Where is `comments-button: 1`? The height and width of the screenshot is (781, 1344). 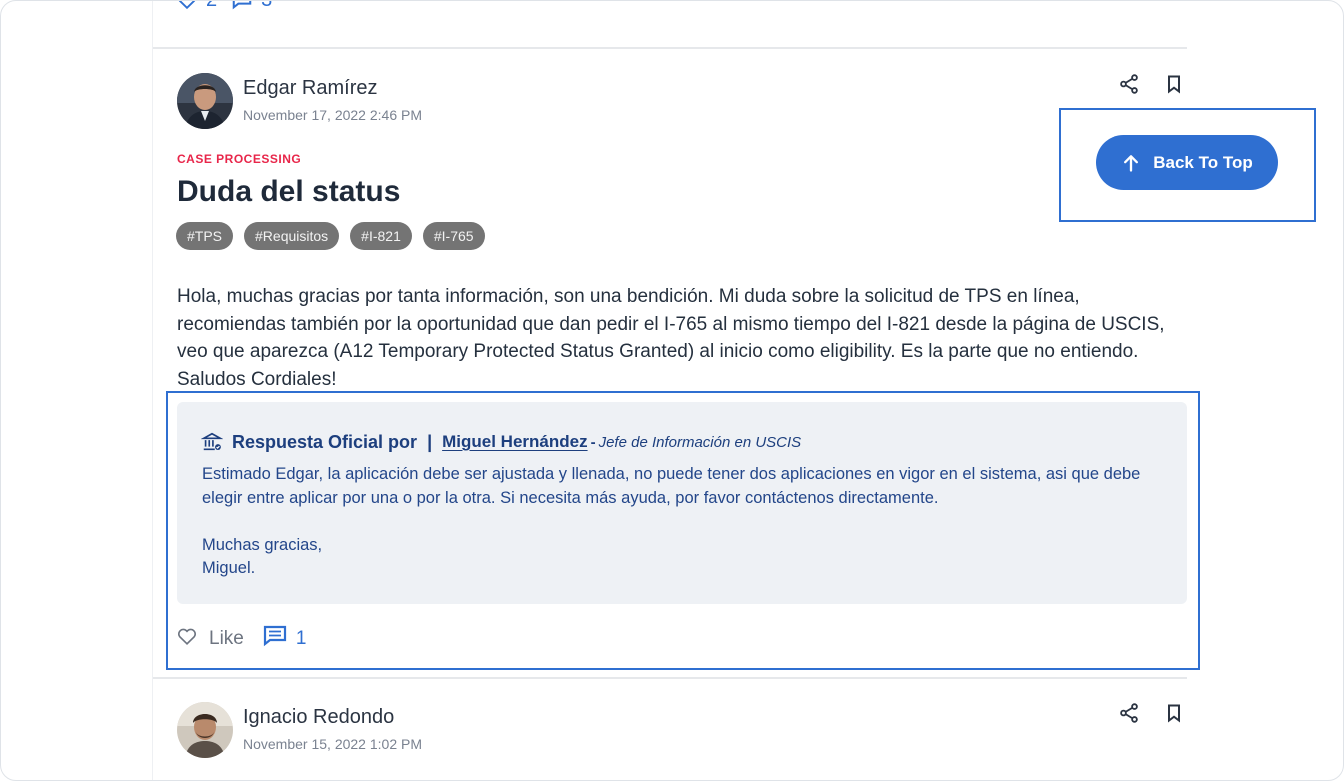 comments-button: 1 is located at coordinates (285, 639).